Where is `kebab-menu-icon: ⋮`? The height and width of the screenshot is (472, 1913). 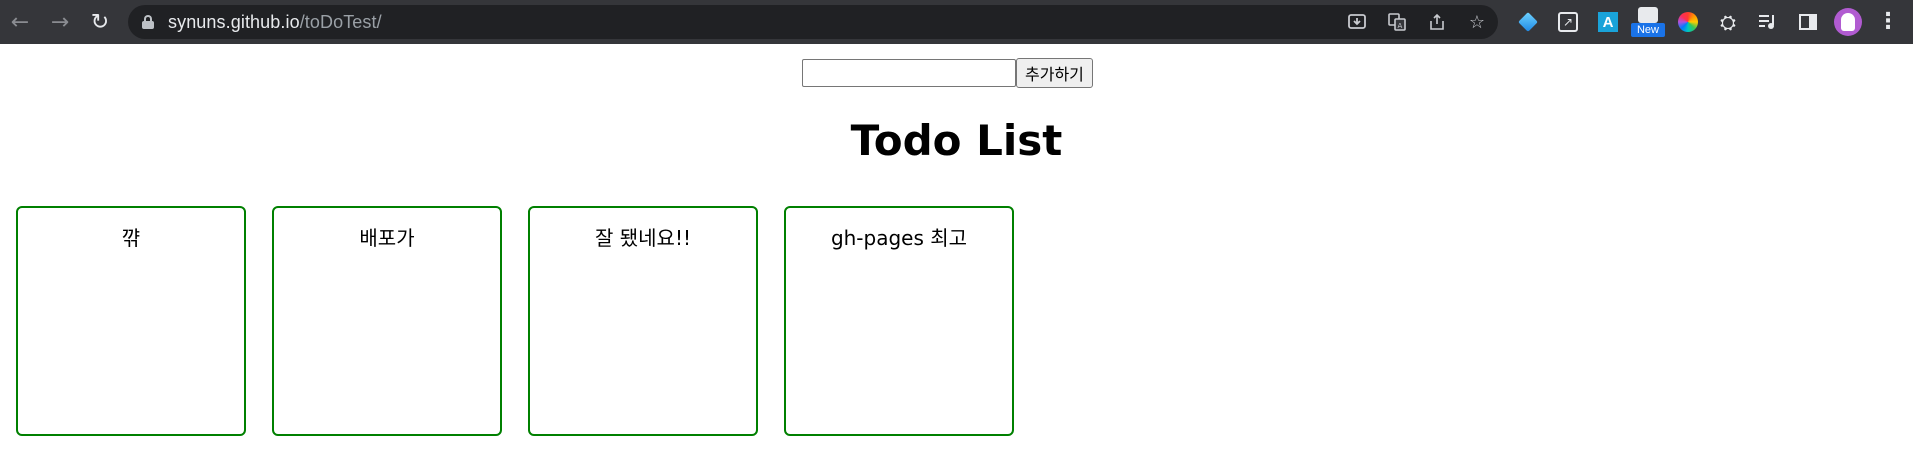 kebab-menu-icon: ⋮ is located at coordinates (1888, 21).